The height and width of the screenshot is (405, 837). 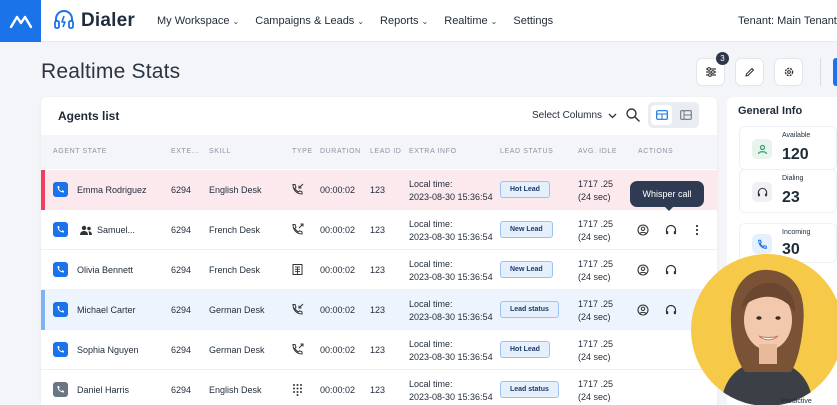 I want to click on col-lead-id: LEAD ID, so click(x=385, y=151).